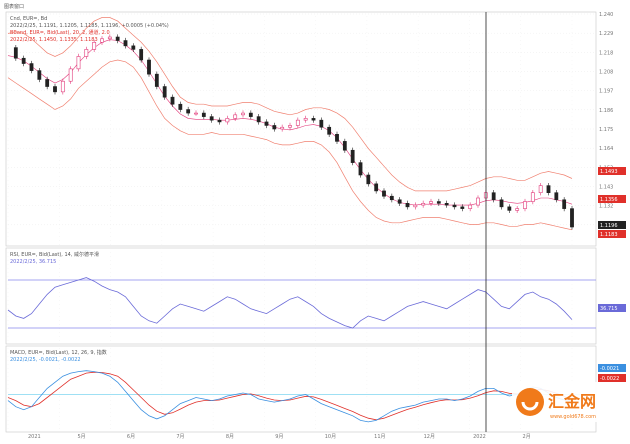 Image resolution: width=630 pixels, height=444 pixels. What do you see at coordinates (28, 19) in the screenshot?
I see `main-legend-line1: Cnd, EUR=, Bd` at bounding box center [28, 19].